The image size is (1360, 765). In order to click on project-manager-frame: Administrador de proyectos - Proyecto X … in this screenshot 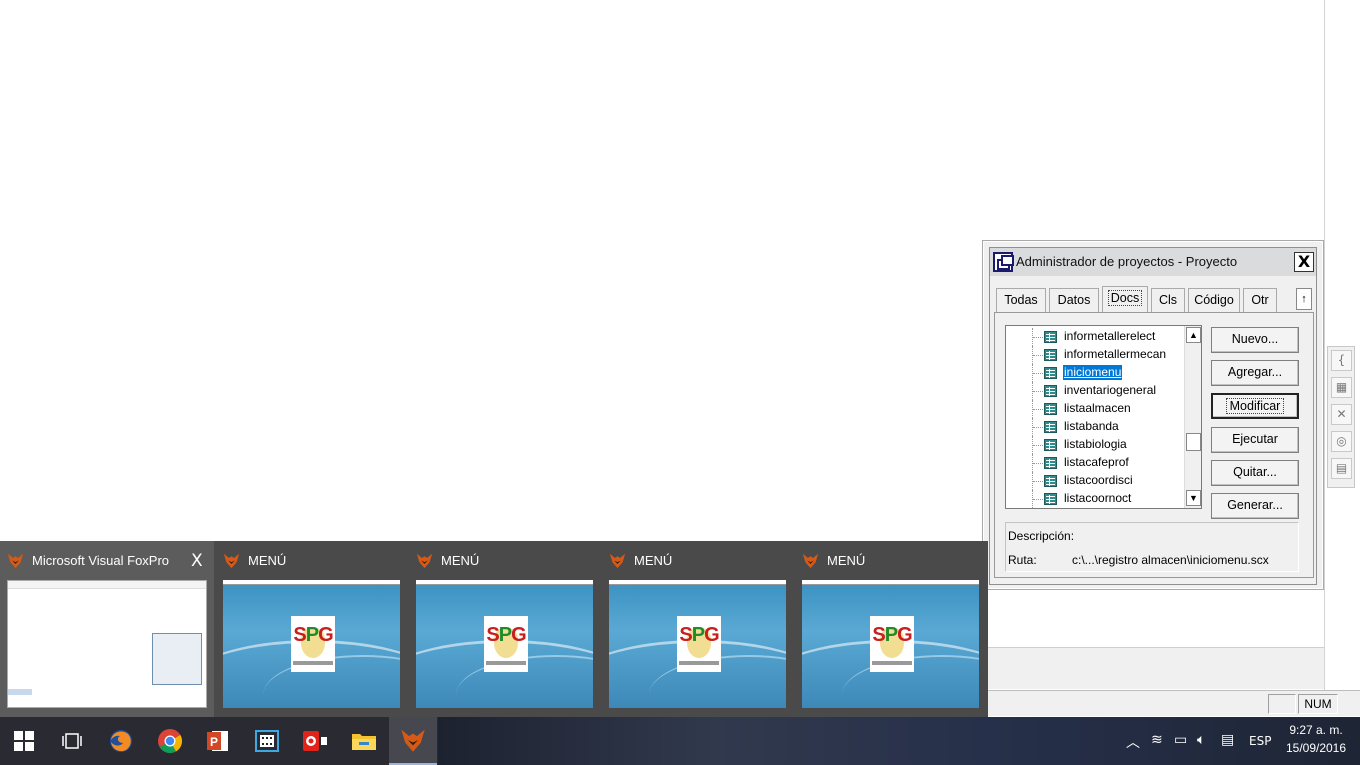, I will do `click(1153, 416)`.